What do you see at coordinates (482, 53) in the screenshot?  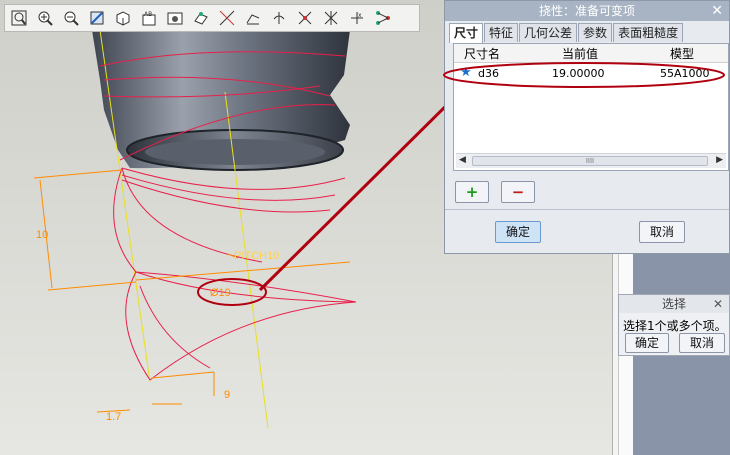 I see `col-header-name: 尺寸名` at bounding box center [482, 53].